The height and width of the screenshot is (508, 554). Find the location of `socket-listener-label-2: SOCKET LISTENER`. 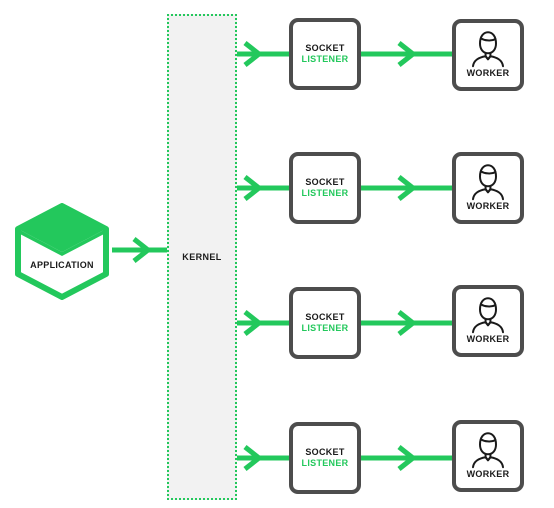

socket-listener-label-2: SOCKET LISTENER is located at coordinates (325, 188).